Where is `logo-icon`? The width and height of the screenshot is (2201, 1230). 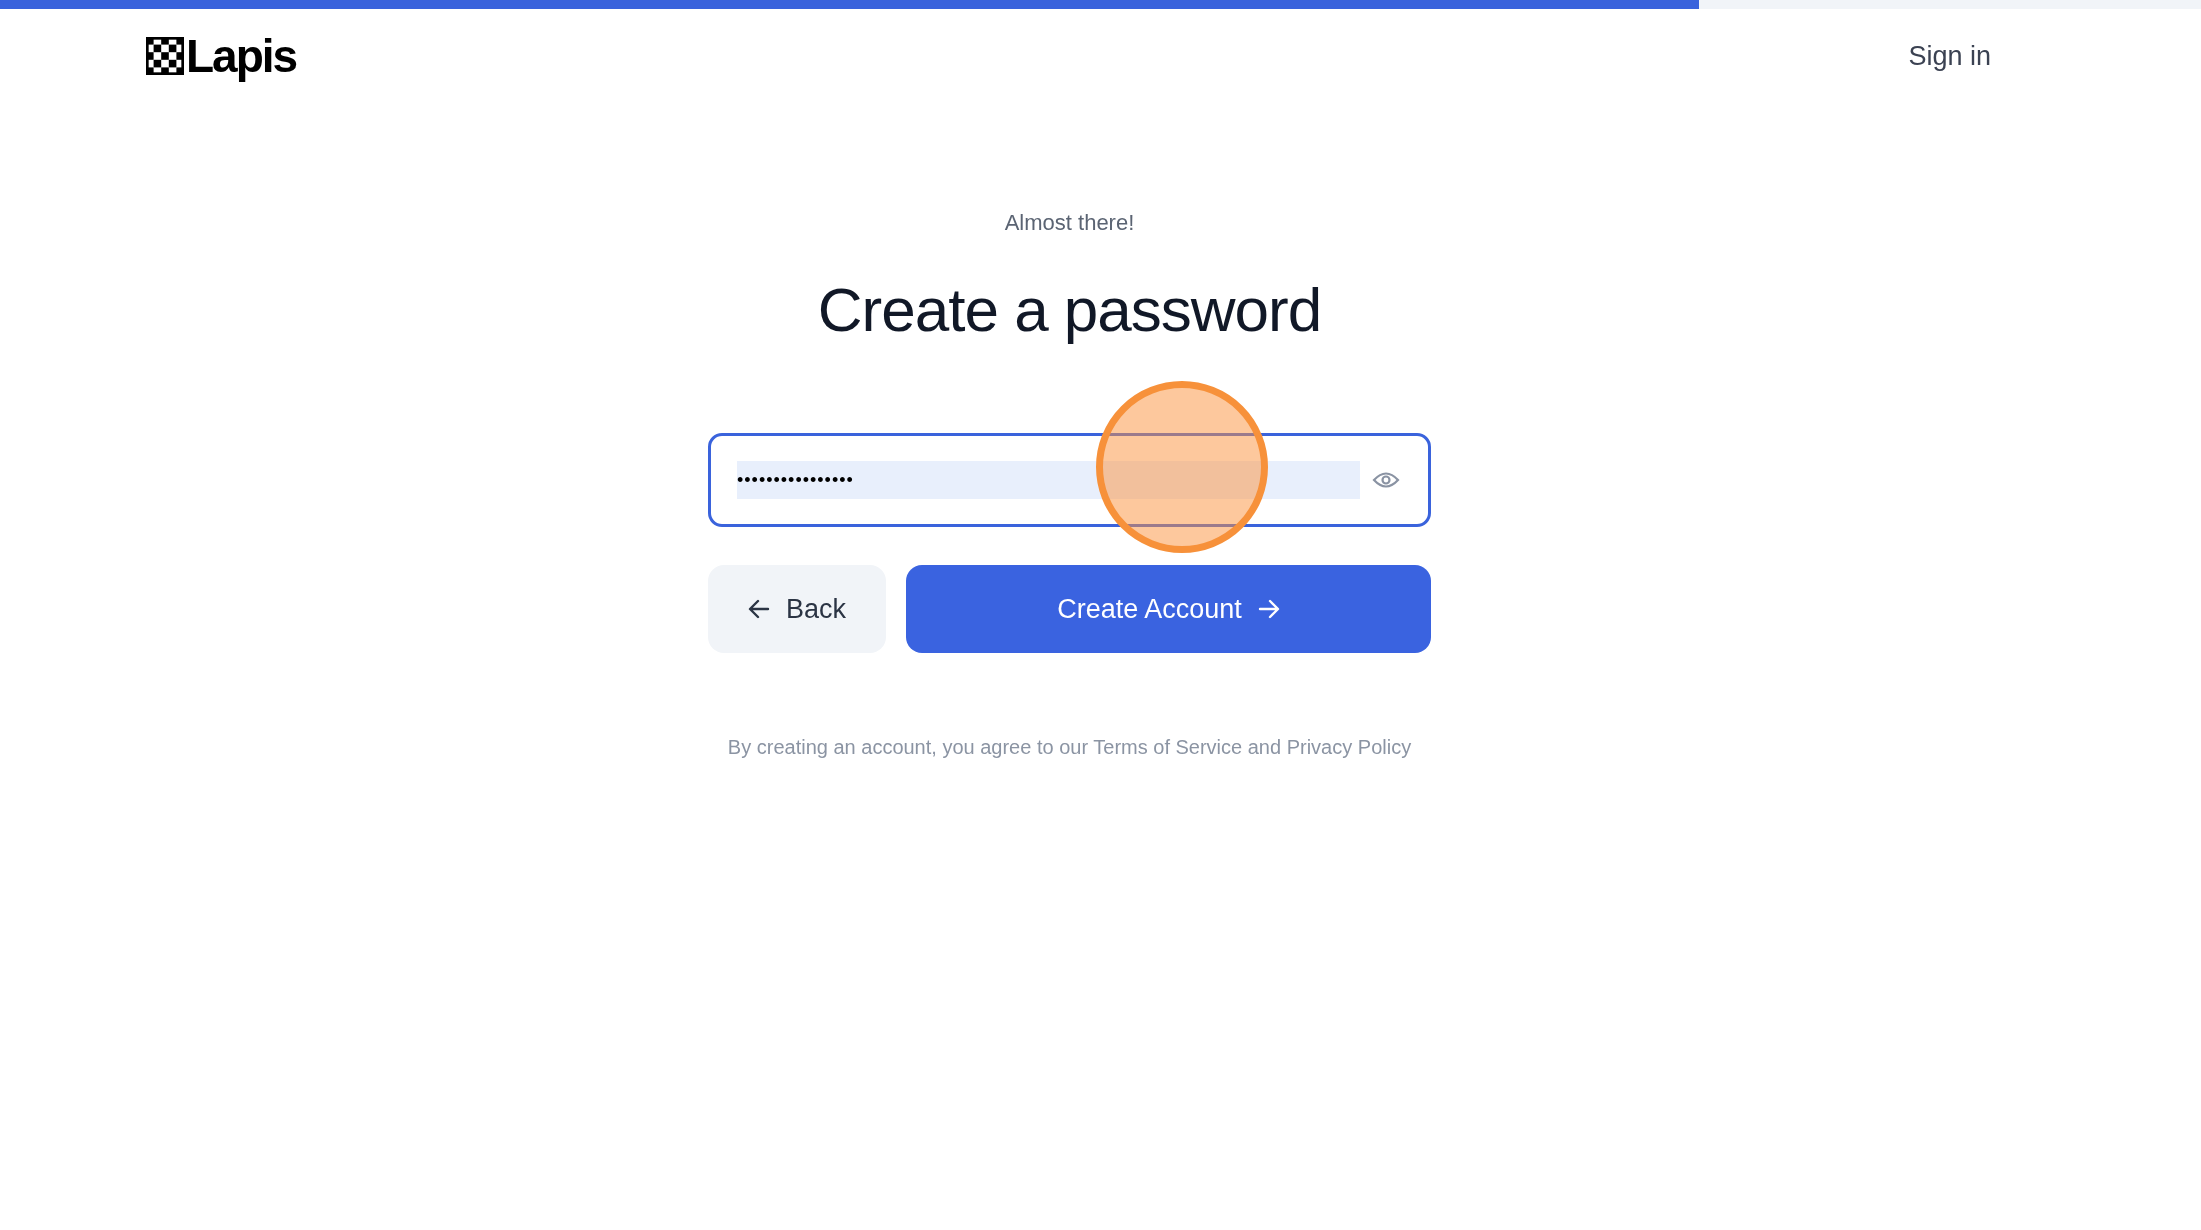 logo-icon is located at coordinates (165, 56).